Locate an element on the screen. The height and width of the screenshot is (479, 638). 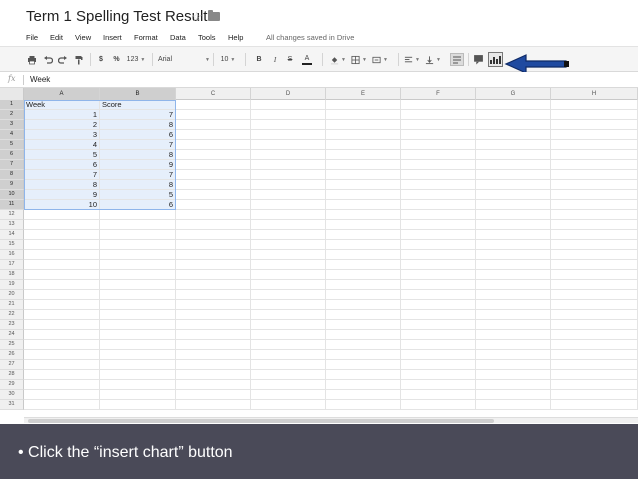
row-header-16: 16 is located at coordinates (12, 255).